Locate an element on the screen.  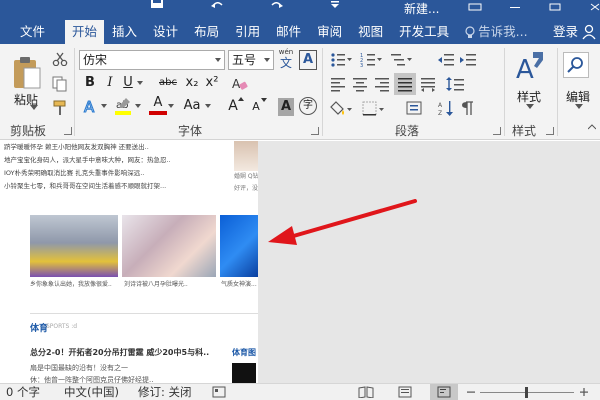
redo-icon is located at coordinates (278, 5).